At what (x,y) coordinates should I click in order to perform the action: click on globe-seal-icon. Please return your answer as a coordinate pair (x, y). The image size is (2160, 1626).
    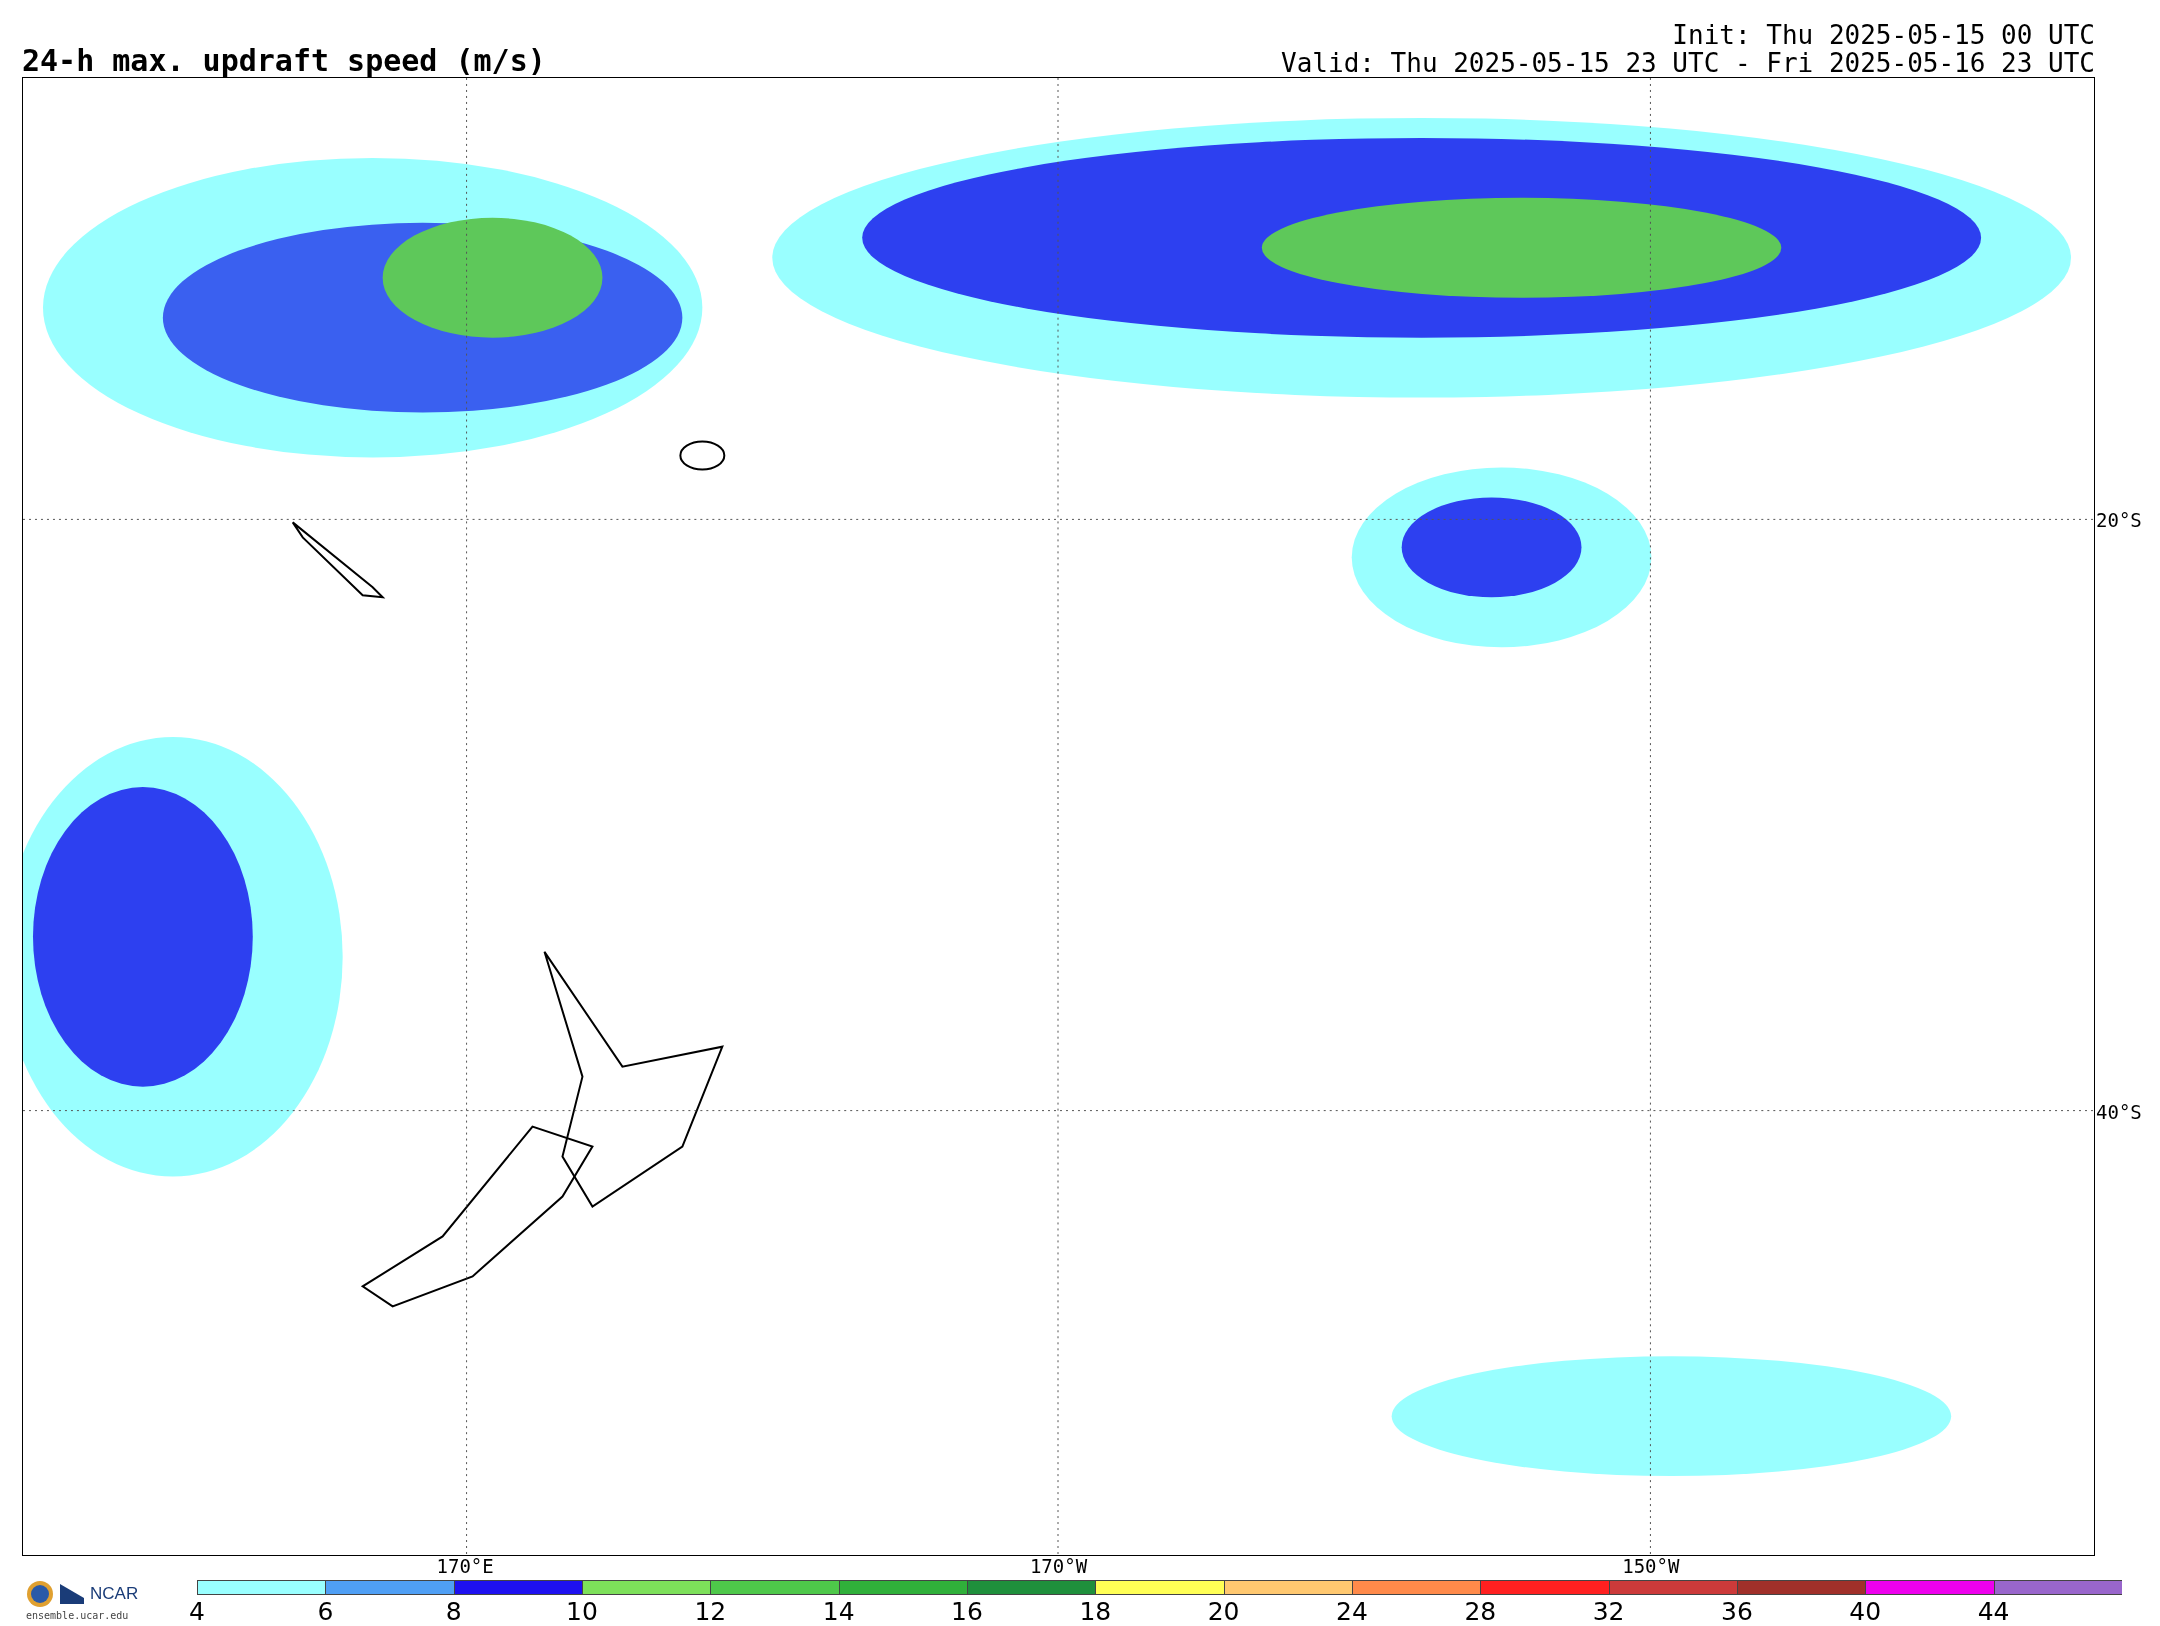
    Looking at the image, I should click on (40, 1594).